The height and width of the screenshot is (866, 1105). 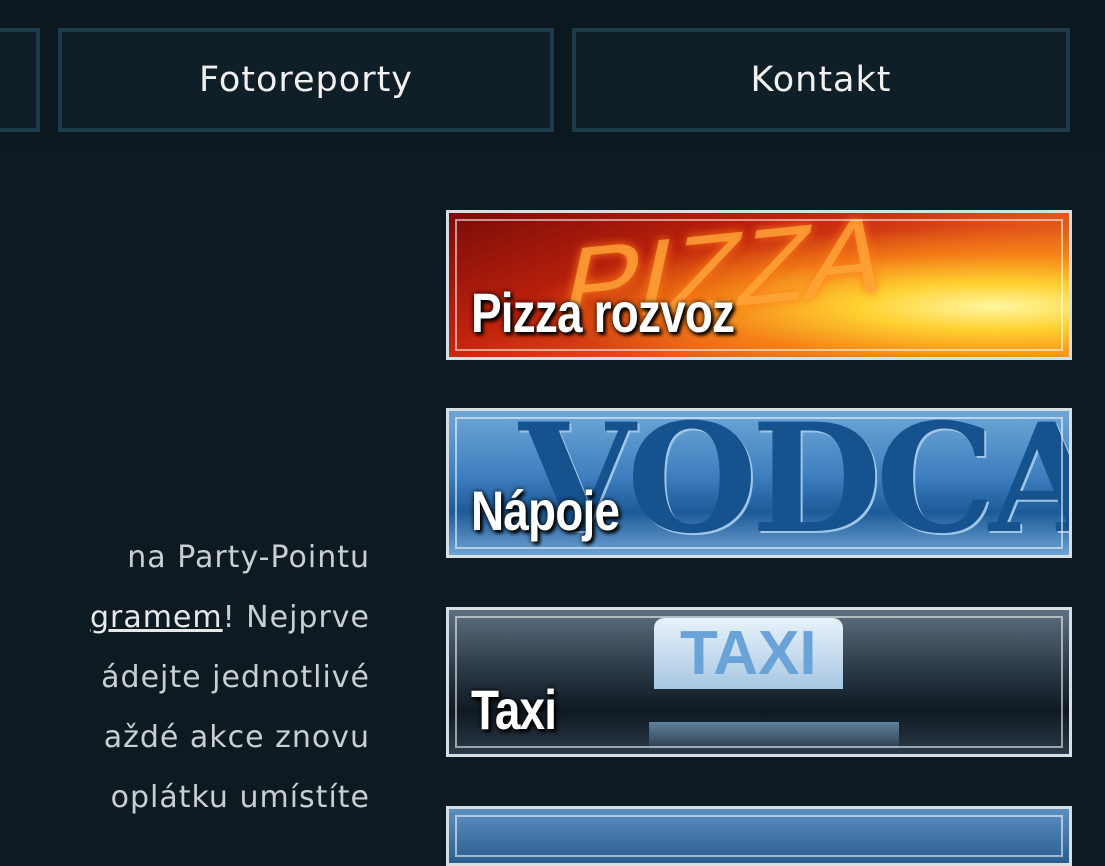 I want to click on text-line: gramem! Nejprve, so click(x=185, y=618).